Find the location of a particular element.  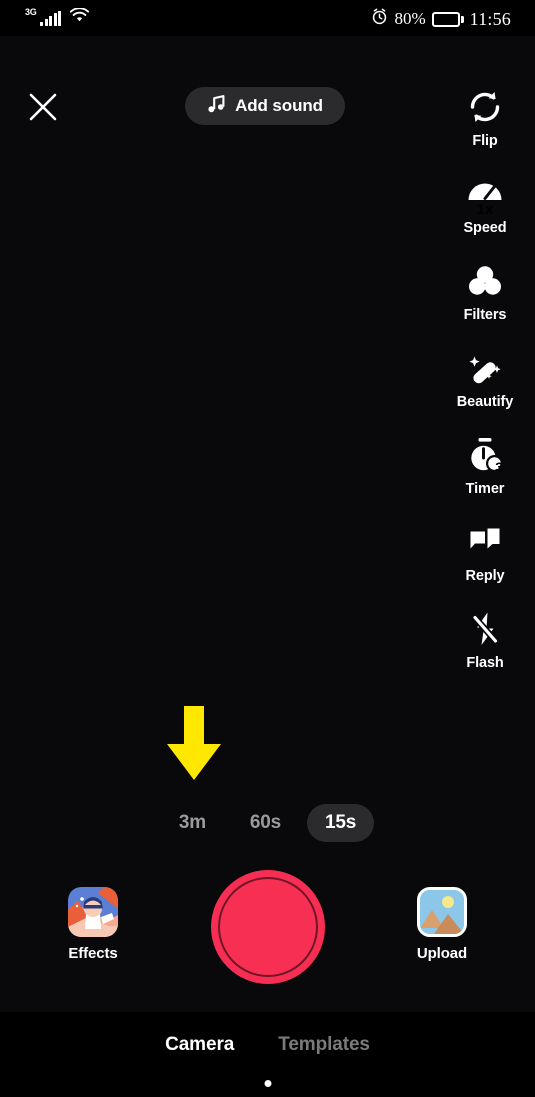

tabs: Camera Templates is located at coordinates (267, 1045).